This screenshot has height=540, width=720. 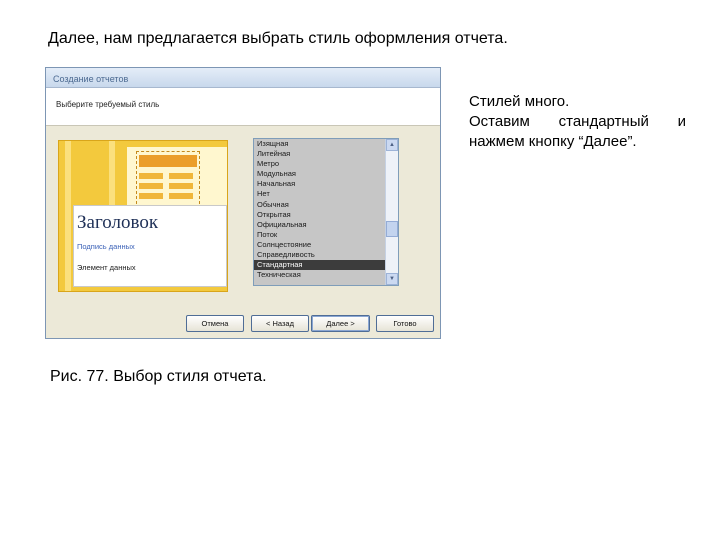 What do you see at coordinates (553, 141) in the screenshot?
I see `side-note-line: нажмем кнопку “Далее”.` at bounding box center [553, 141].